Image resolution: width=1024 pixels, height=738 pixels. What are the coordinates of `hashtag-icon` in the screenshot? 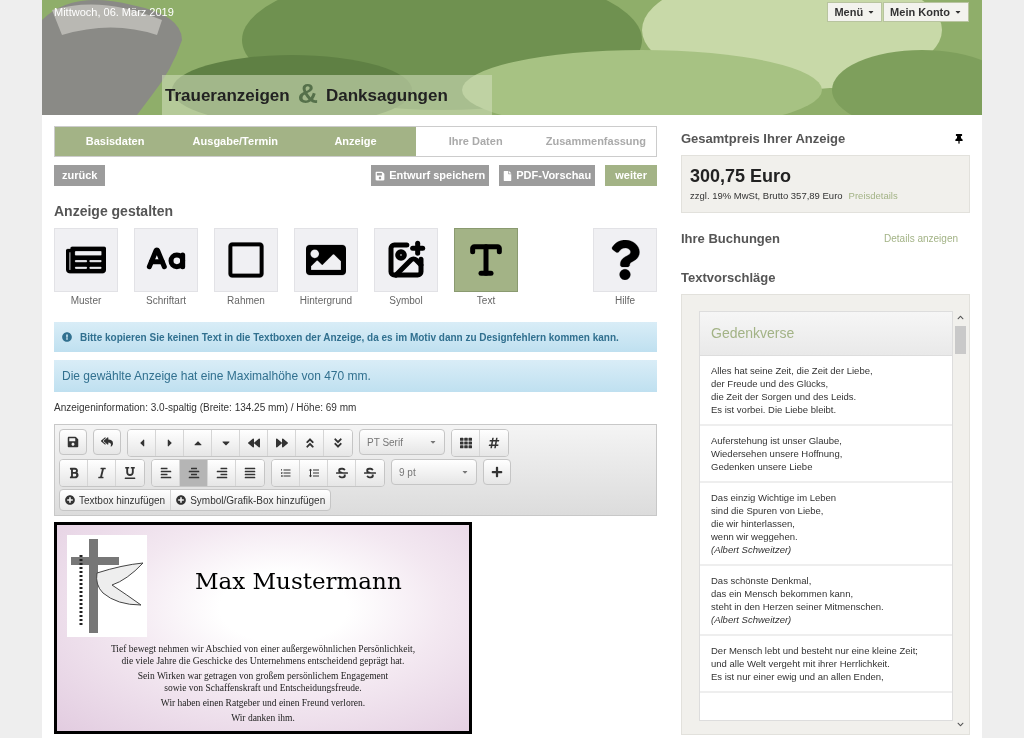 It's located at (494, 443).